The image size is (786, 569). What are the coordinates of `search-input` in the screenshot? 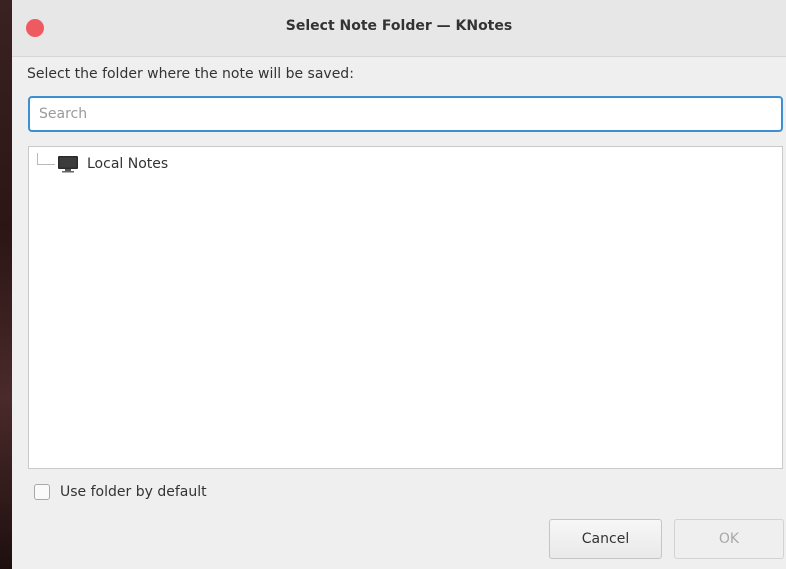 It's located at (405, 114).